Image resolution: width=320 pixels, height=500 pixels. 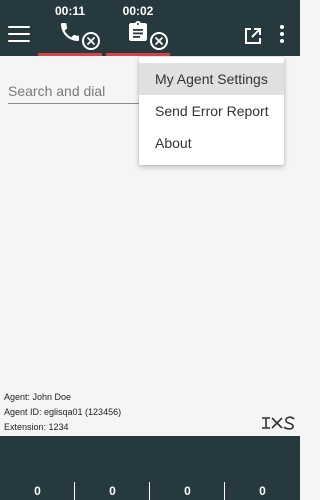 I want to click on call-tab-1: 00:11, so click(x=70, y=28).